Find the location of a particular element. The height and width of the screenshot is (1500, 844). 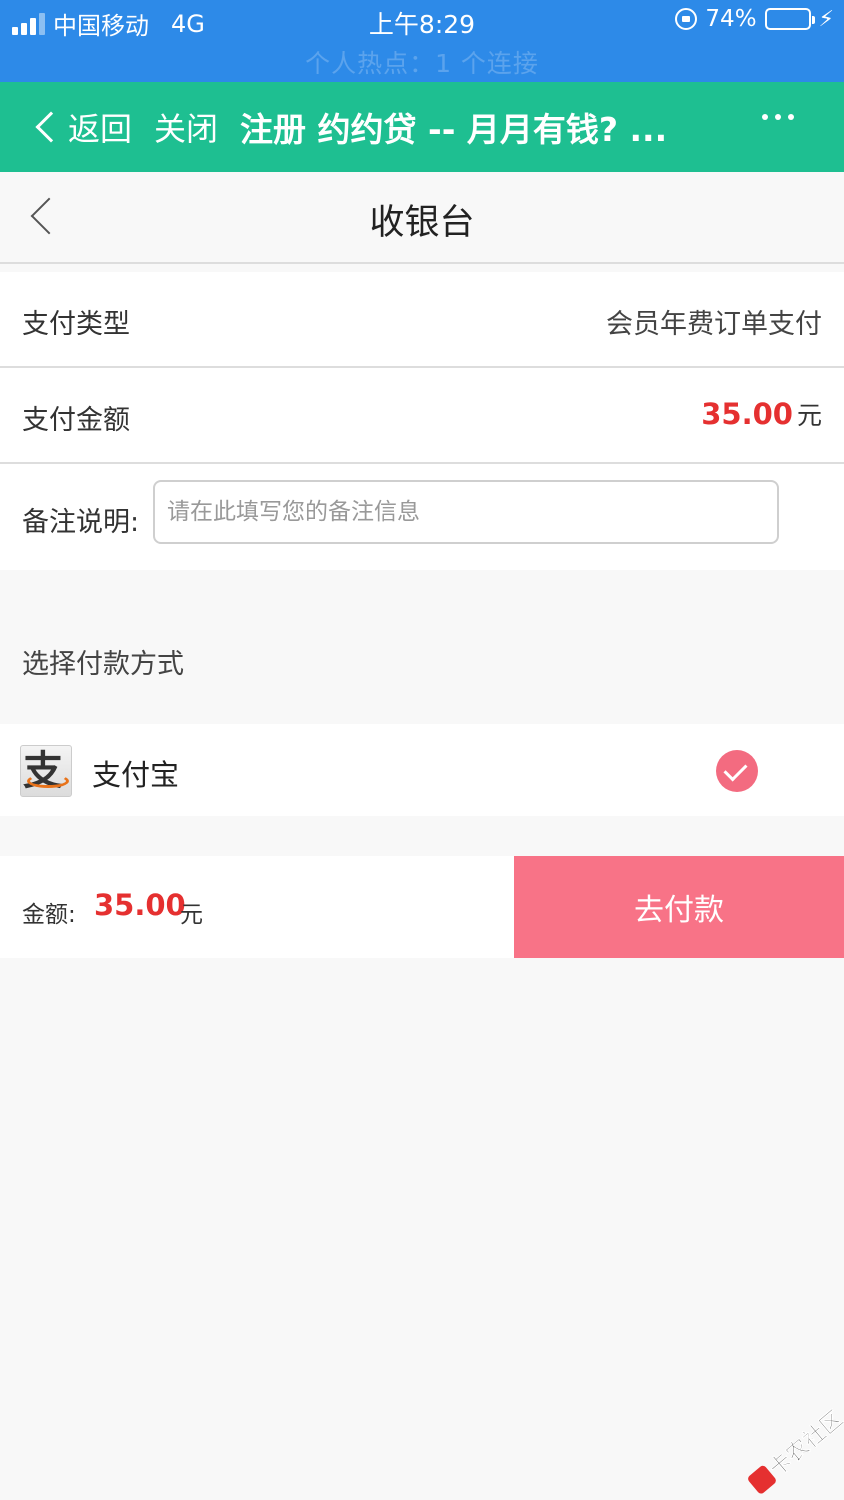

alipay-logo-char: 支 is located at coordinates (43, 771).